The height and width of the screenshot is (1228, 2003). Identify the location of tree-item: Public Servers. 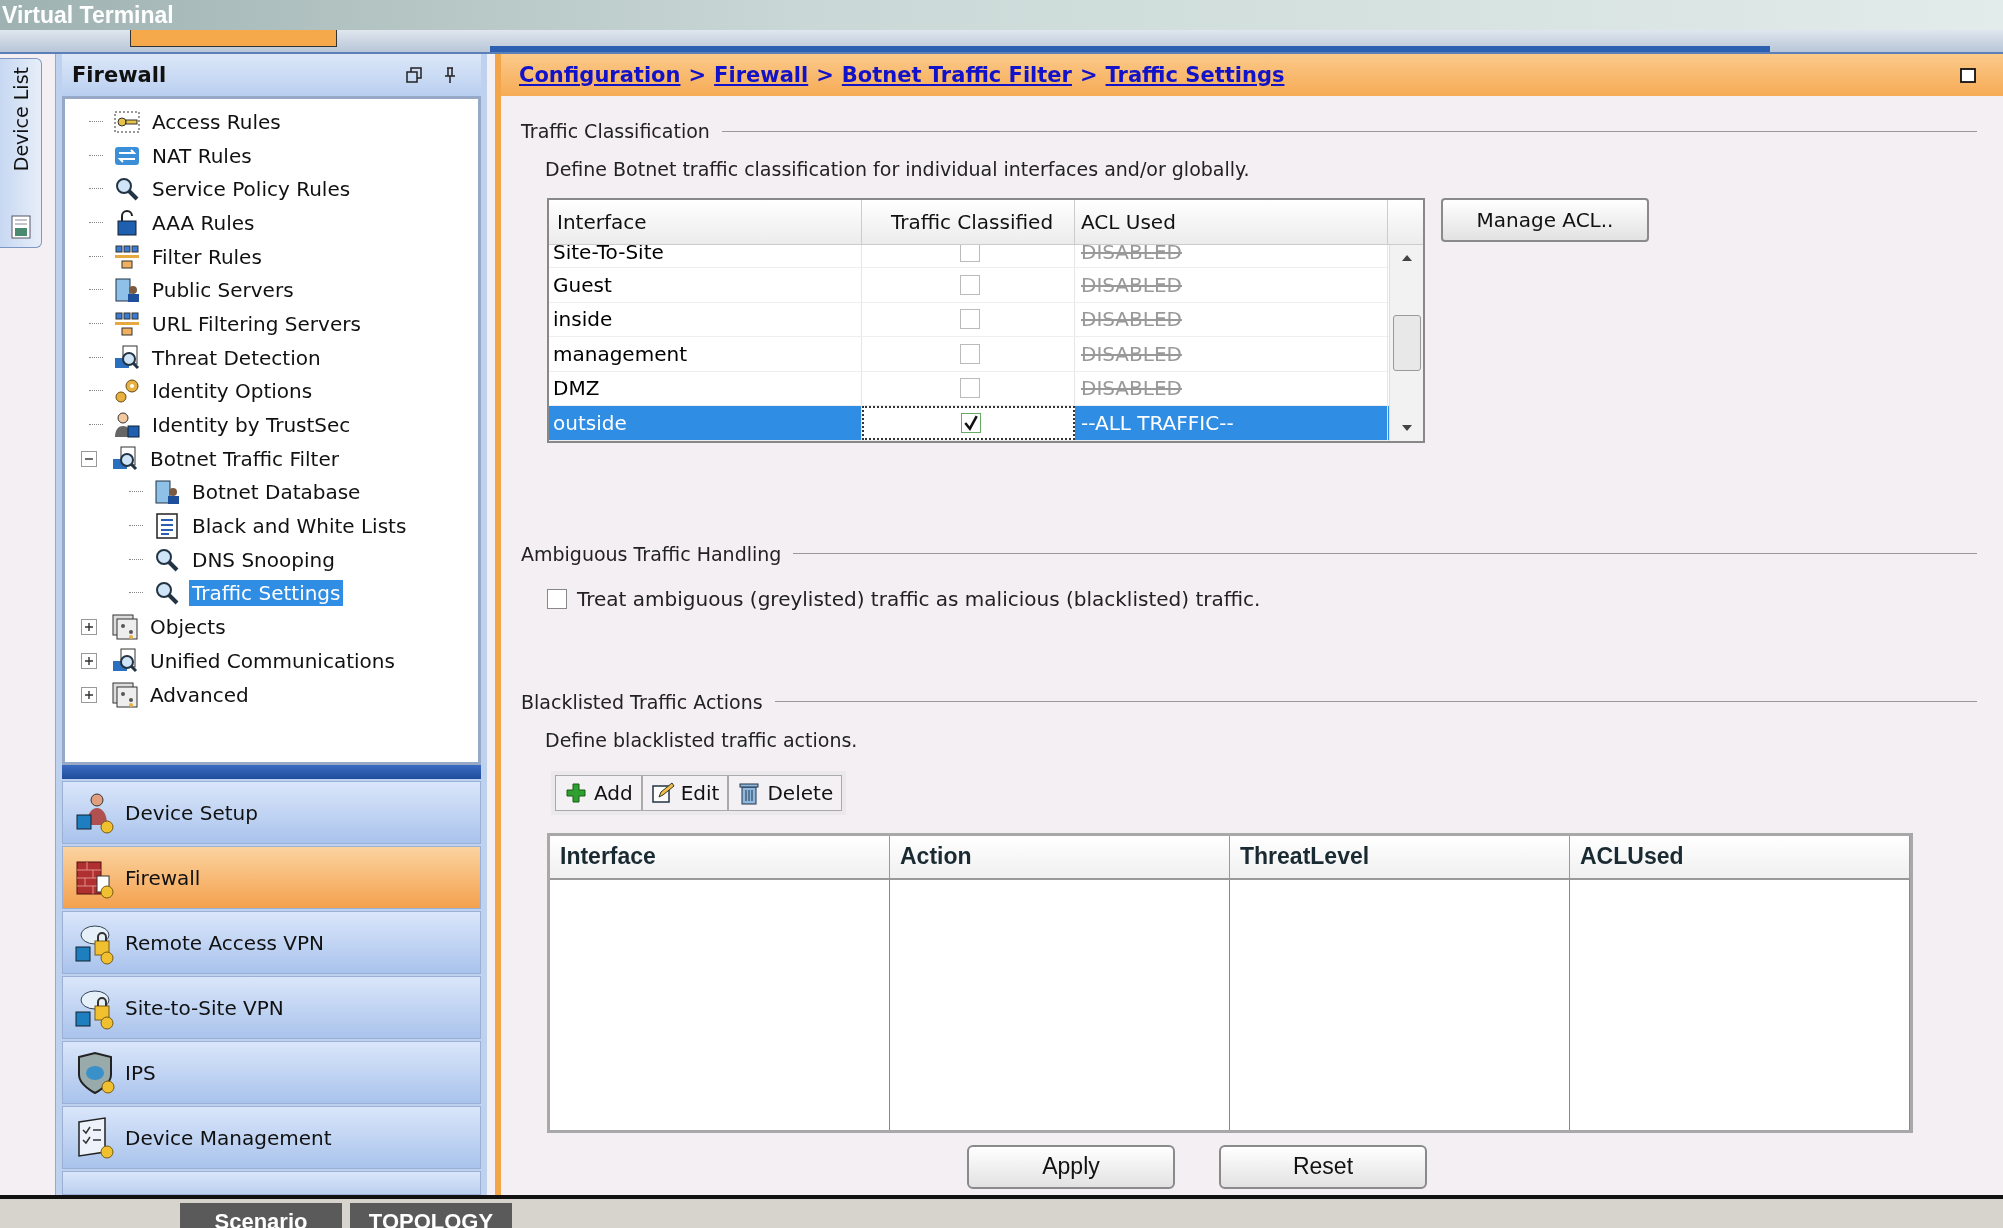
(223, 290).